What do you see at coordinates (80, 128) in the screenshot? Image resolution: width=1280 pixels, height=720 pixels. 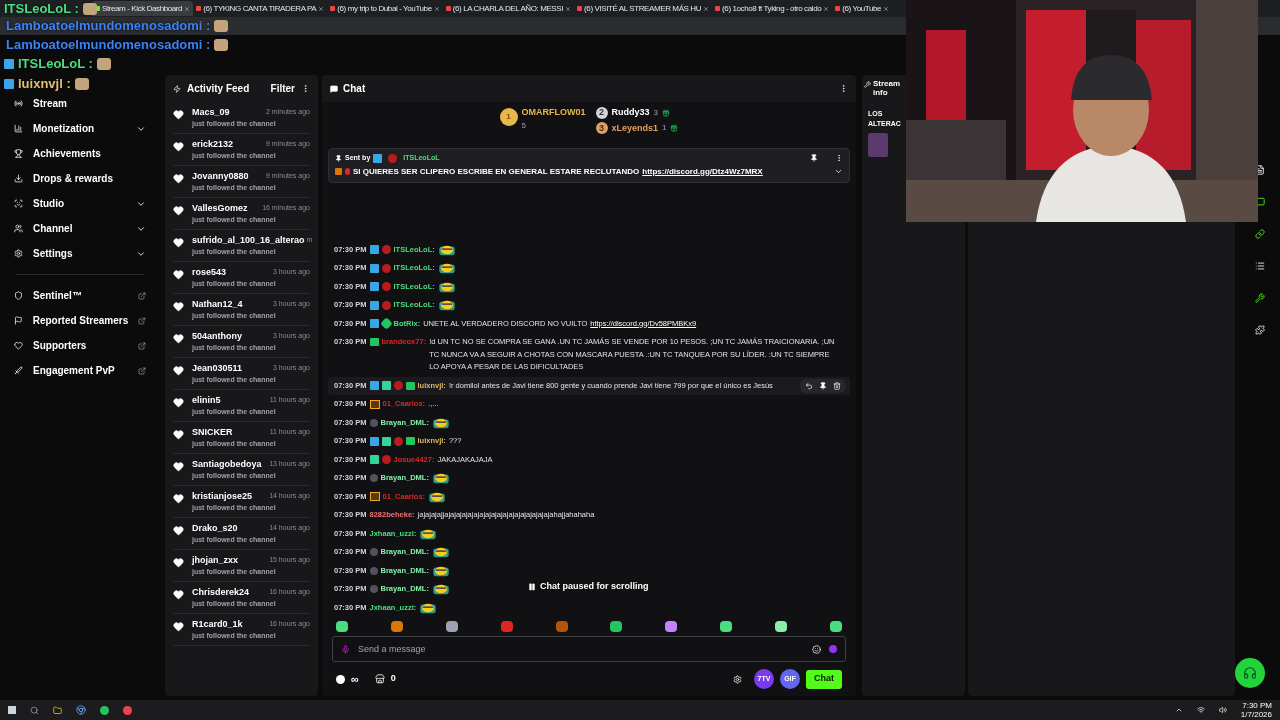 I see `sidebar-item: Monetization` at bounding box center [80, 128].